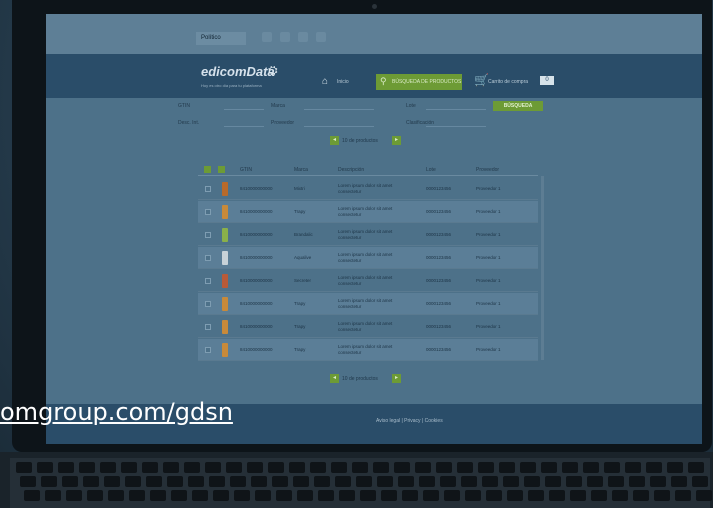 The width and height of the screenshot is (713, 508). What do you see at coordinates (334, 378) in the screenshot?
I see `prev-page-button-bottom: ◂` at bounding box center [334, 378].